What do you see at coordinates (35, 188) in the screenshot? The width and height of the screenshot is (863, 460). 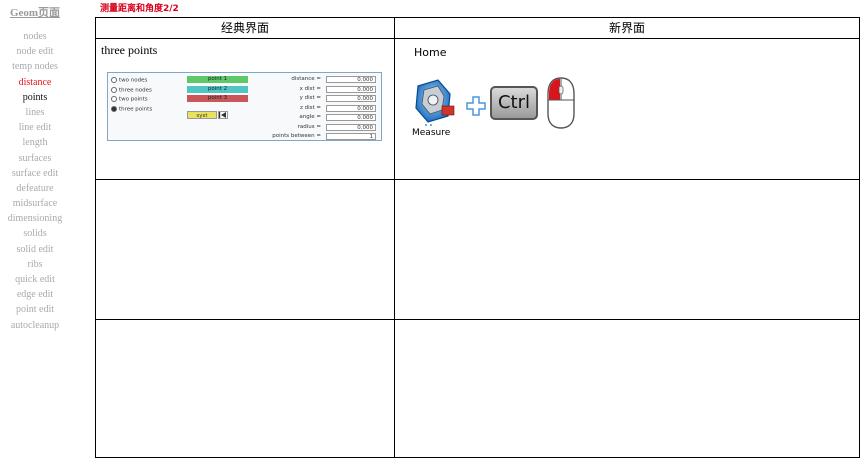 I see `sidebar-item-defeature: defeature` at bounding box center [35, 188].